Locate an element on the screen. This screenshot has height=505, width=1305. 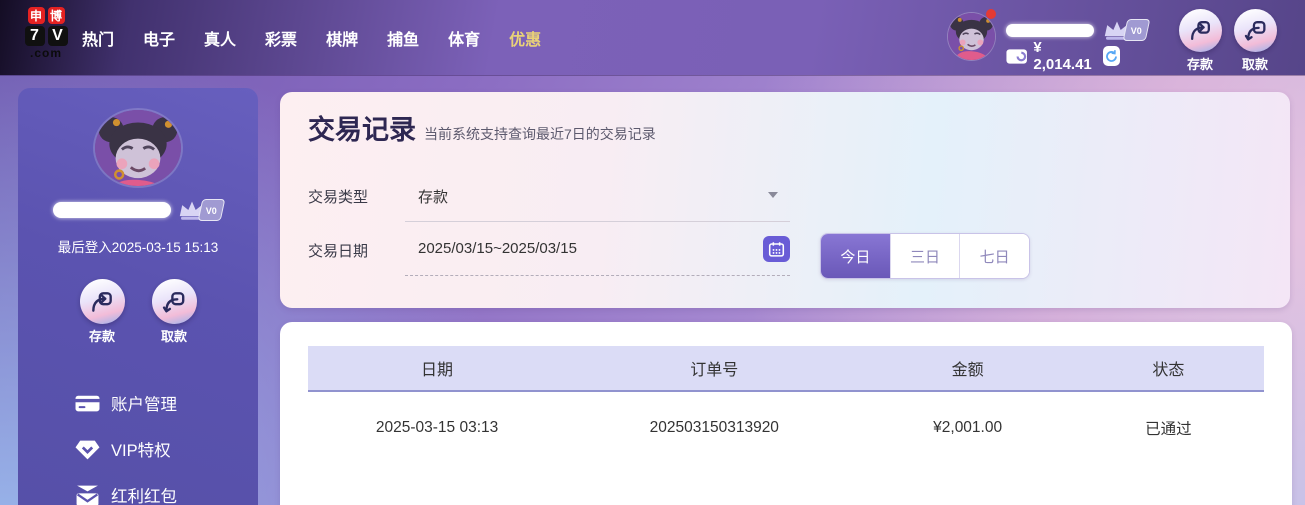
last-login-text: 最后登入2025-03-15 15:13 is located at coordinates (138, 247).